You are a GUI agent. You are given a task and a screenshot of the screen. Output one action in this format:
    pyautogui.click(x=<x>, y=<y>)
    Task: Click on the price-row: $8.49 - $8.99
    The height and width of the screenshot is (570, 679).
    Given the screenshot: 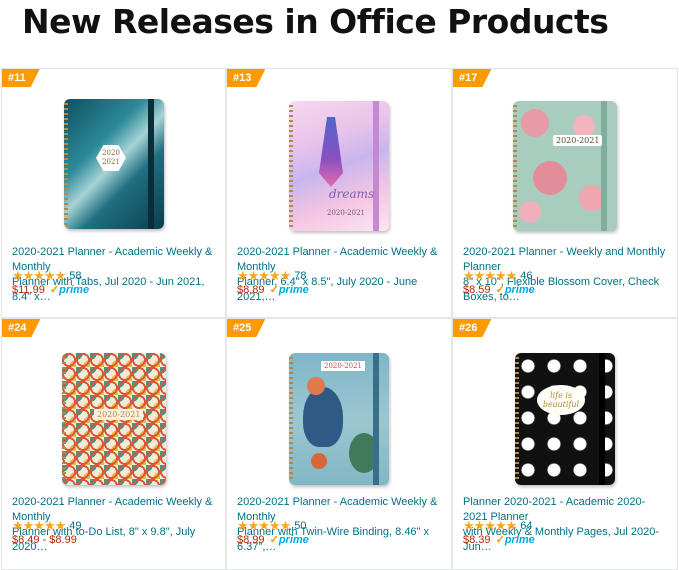 What is the action you would take?
    pyautogui.click(x=44, y=540)
    